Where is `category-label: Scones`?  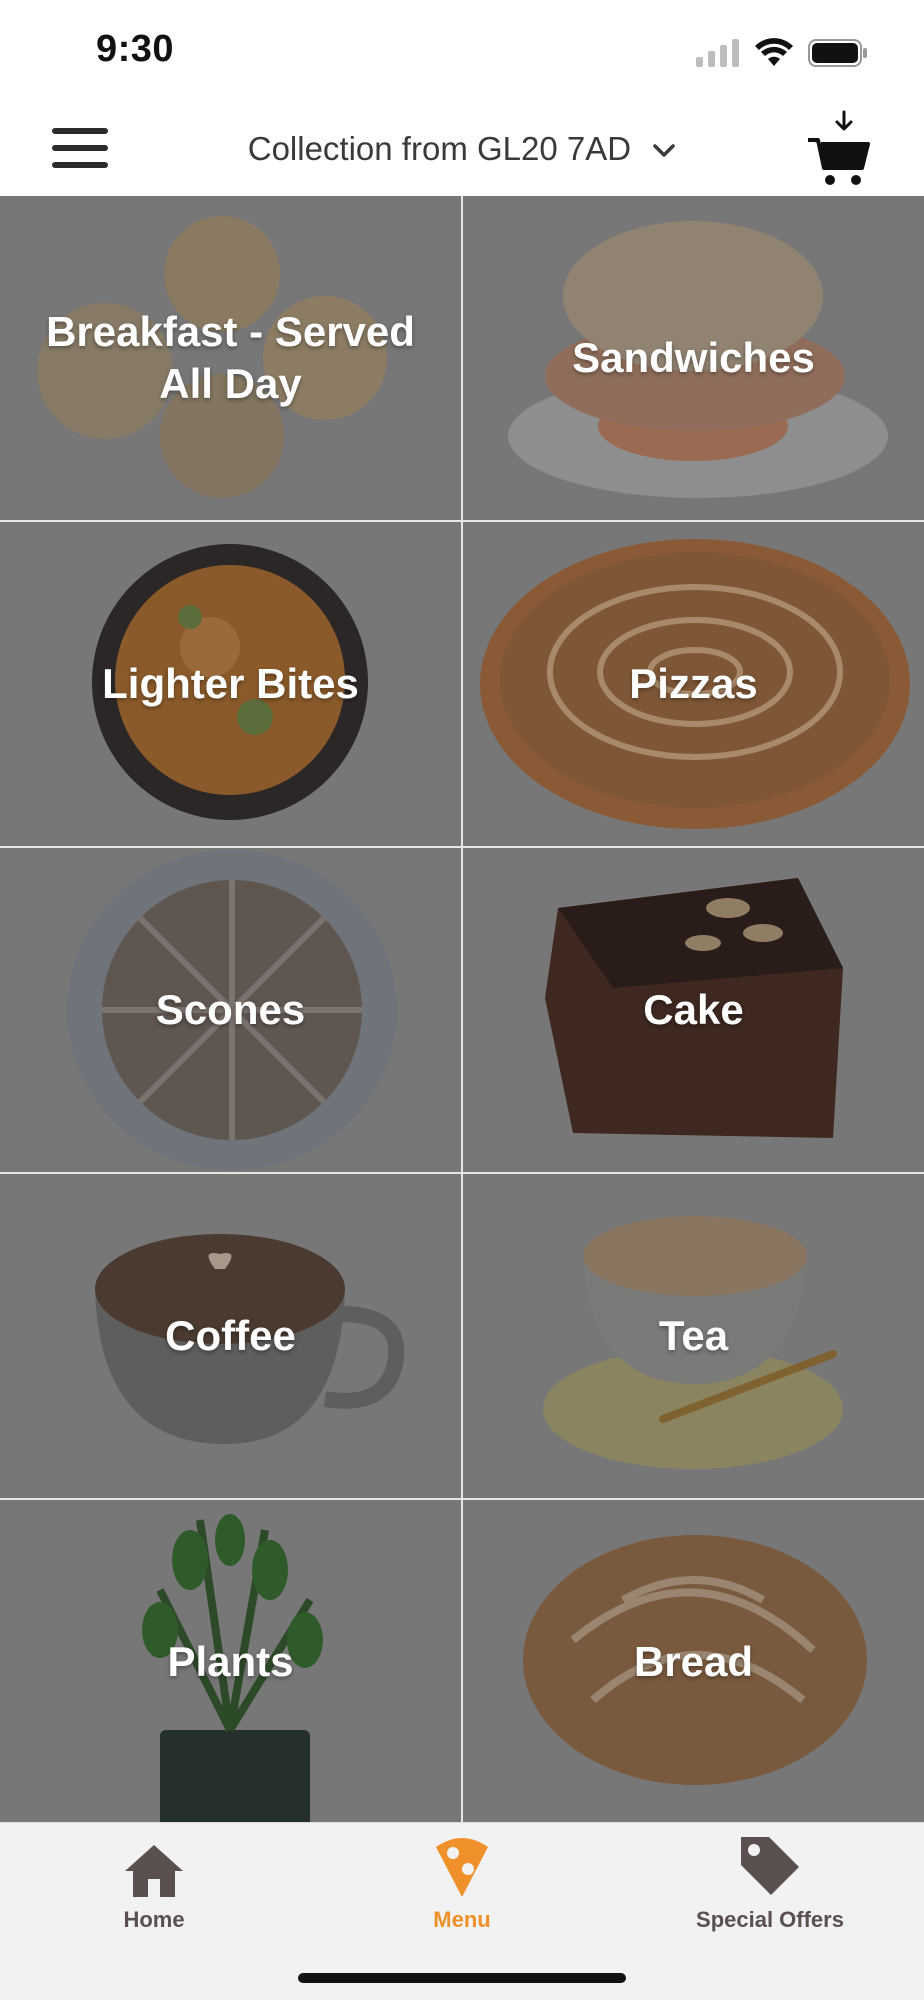
category-label: Scones is located at coordinates (230, 1009).